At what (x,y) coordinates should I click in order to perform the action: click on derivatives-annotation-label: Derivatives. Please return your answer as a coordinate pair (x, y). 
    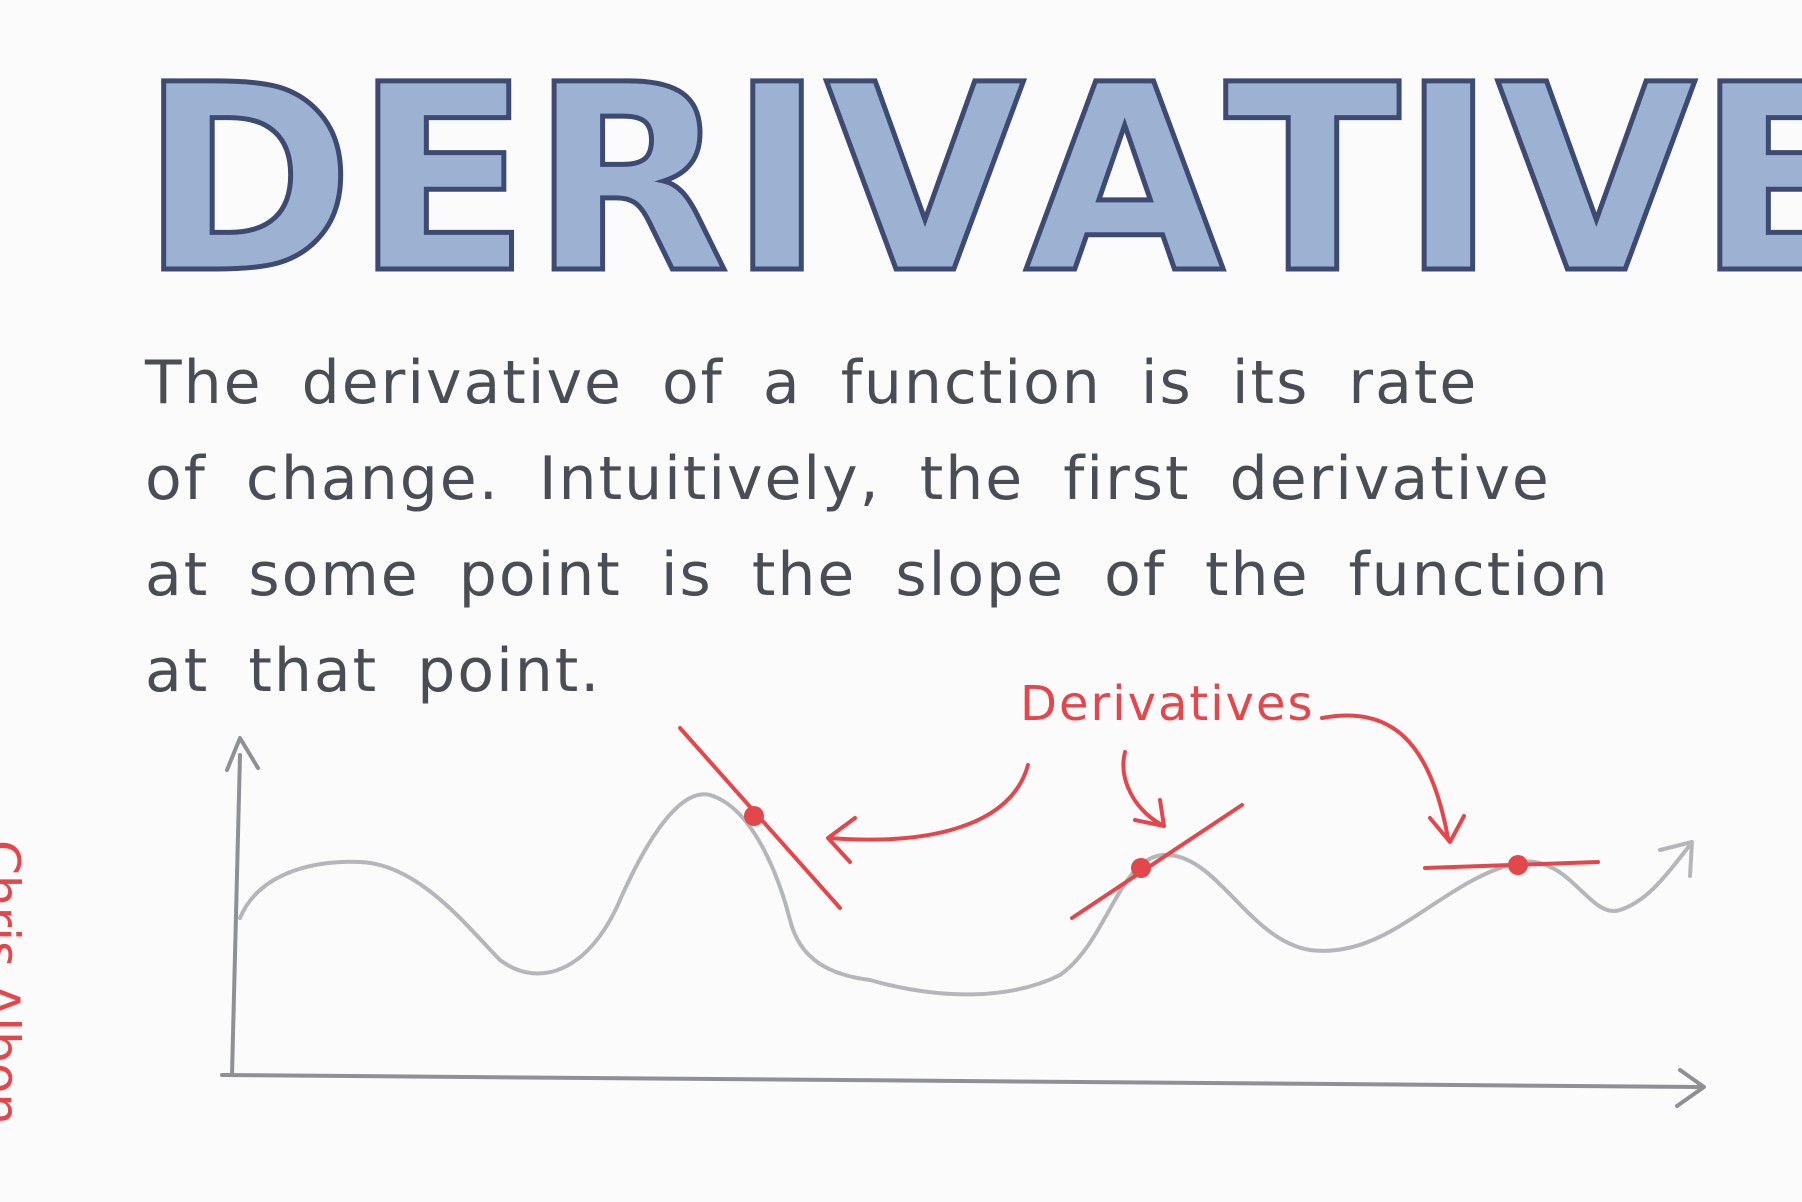
    Looking at the image, I should click on (1167, 704).